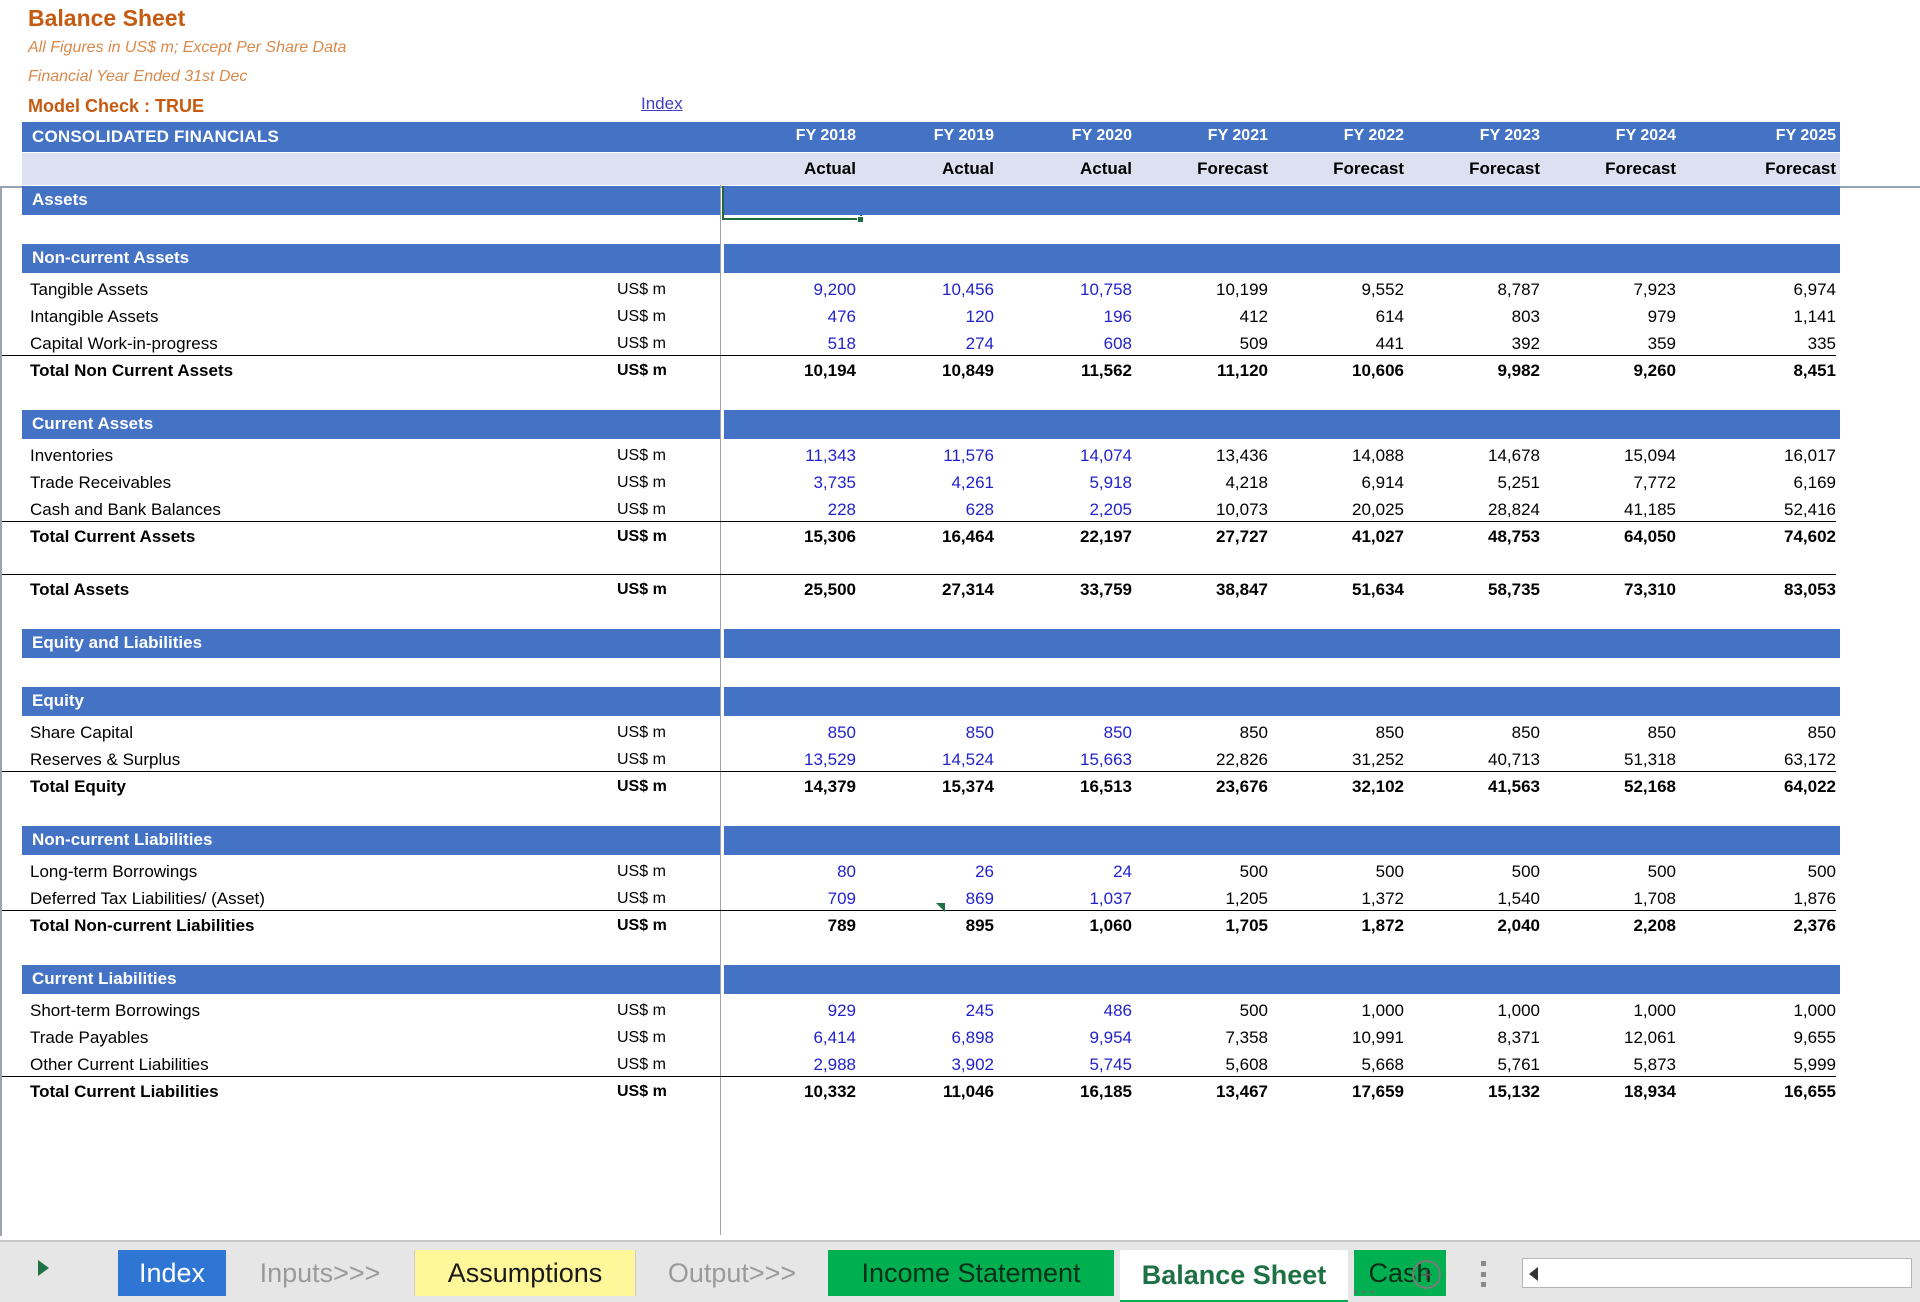 The image size is (1920, 1302). What do you see at coordinates (930, 510) in the screenshot?
I see `cell-value: 628` at bounding box center [930, 510].